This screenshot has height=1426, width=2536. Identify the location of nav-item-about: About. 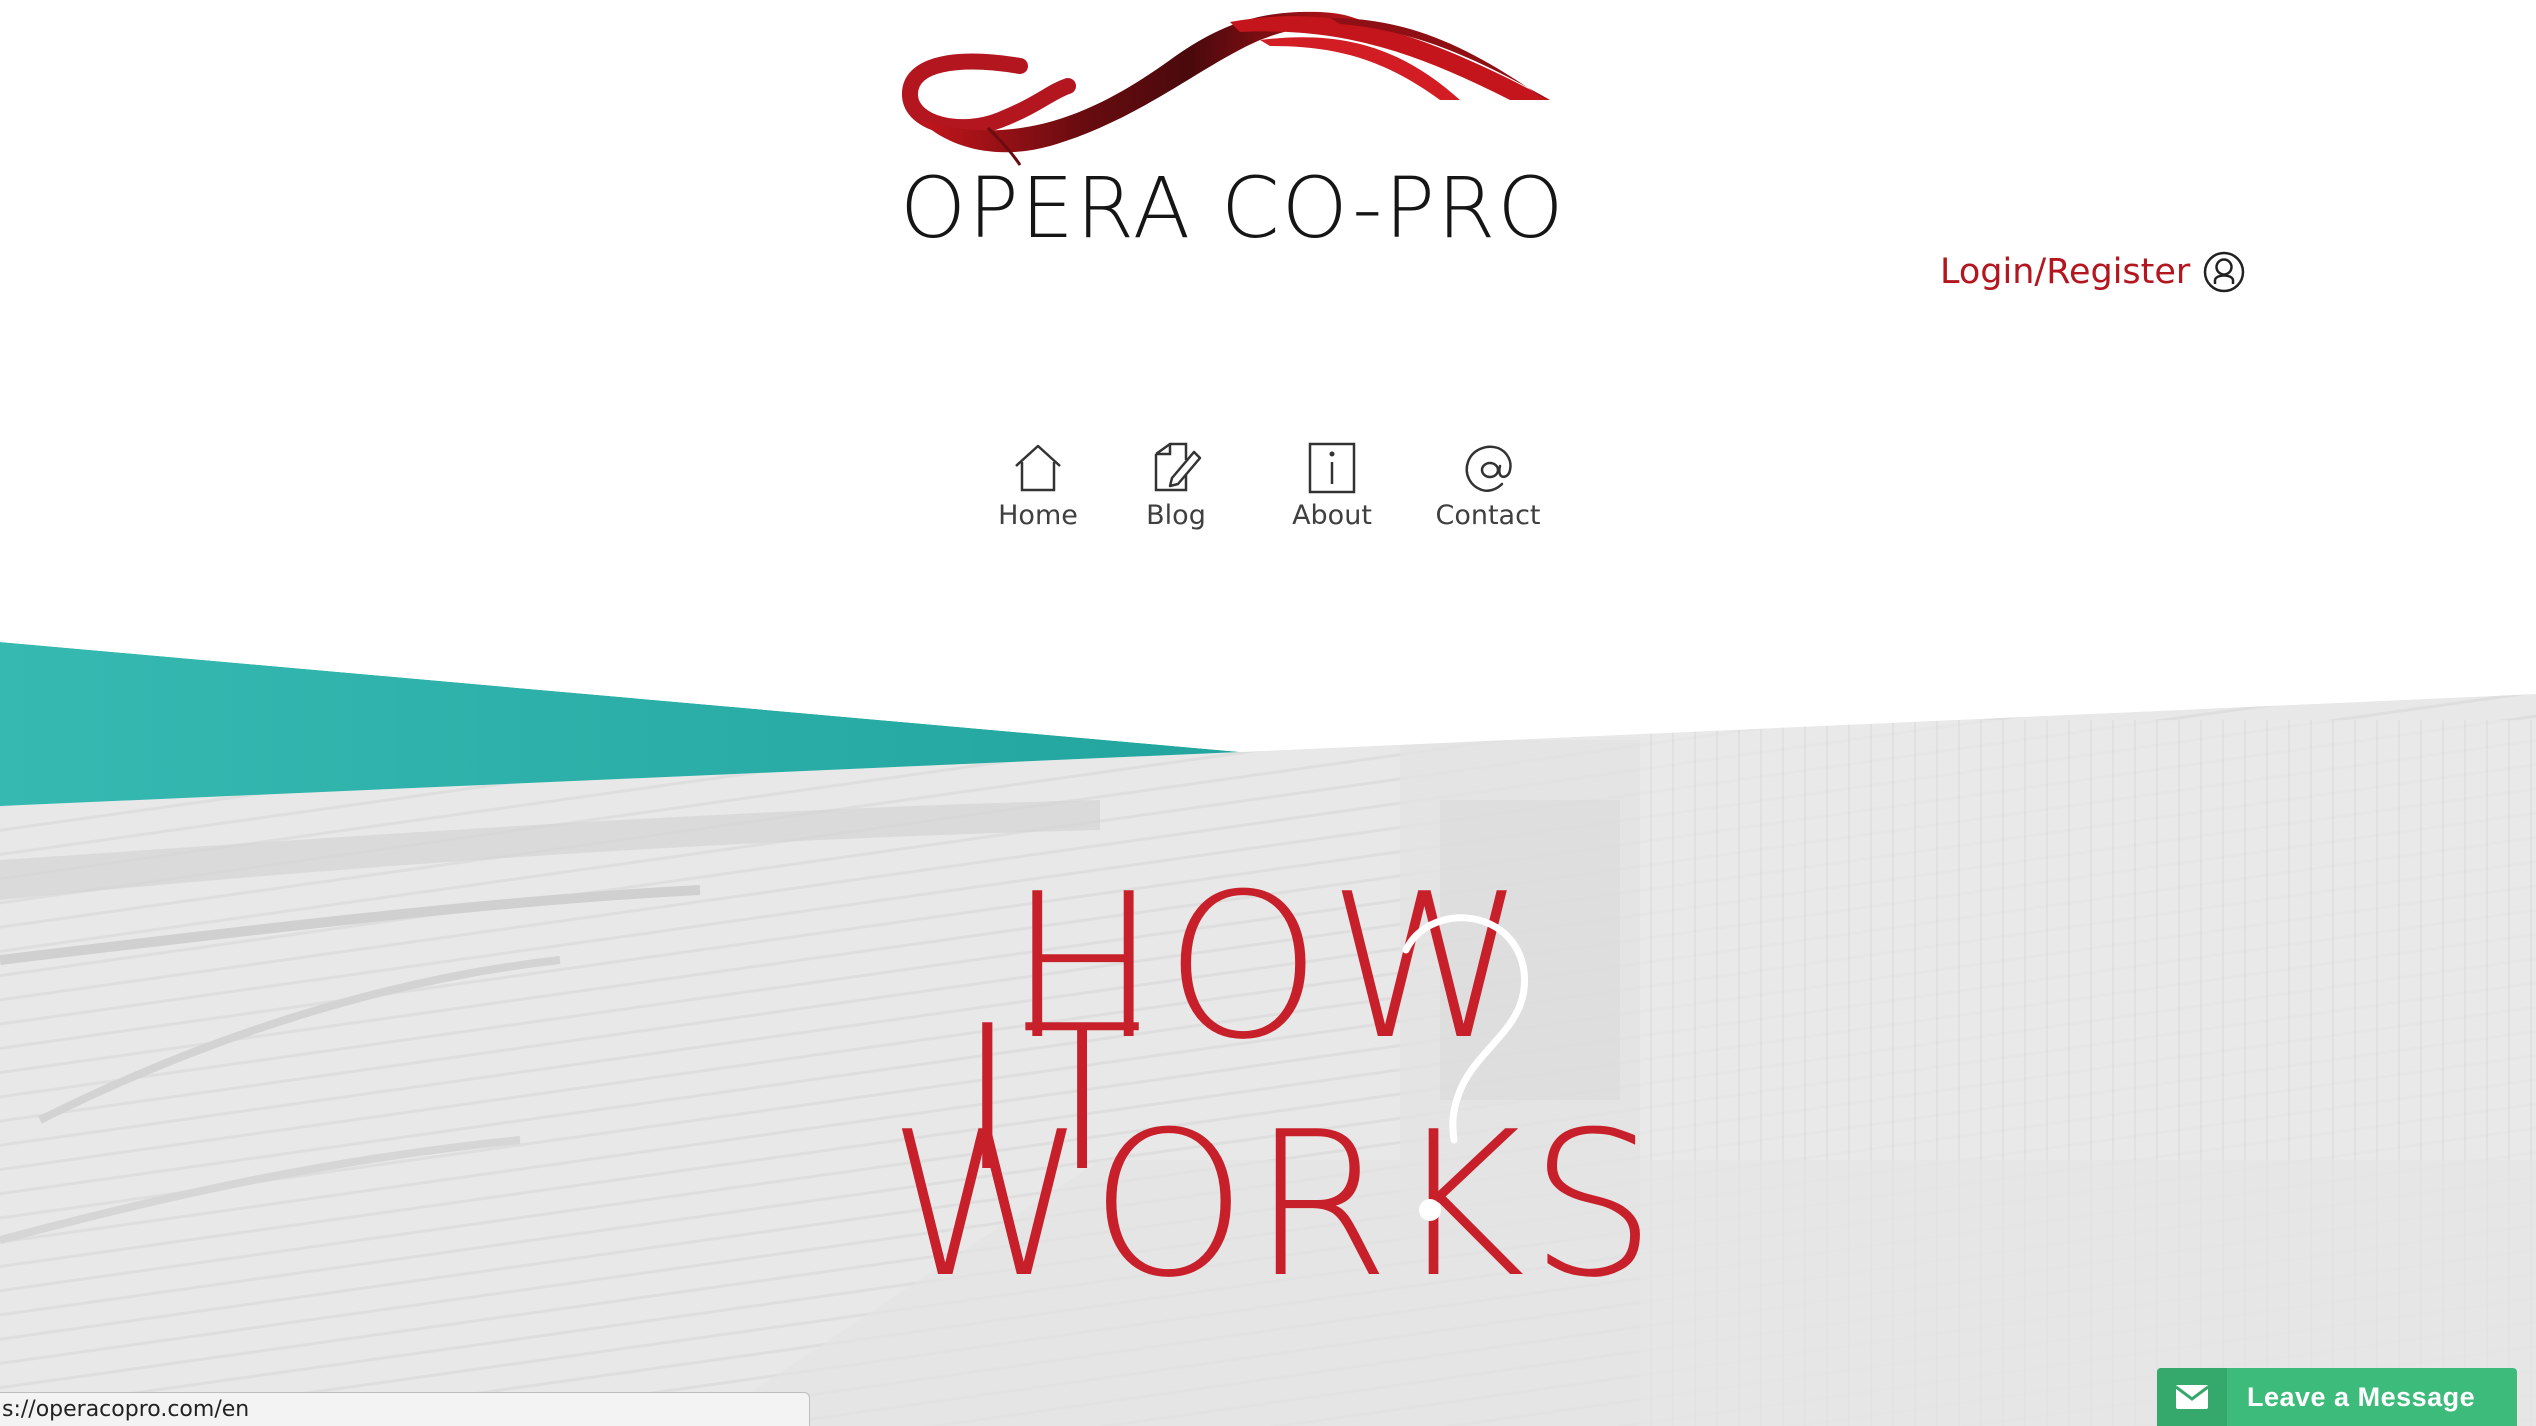
(1332, 485).